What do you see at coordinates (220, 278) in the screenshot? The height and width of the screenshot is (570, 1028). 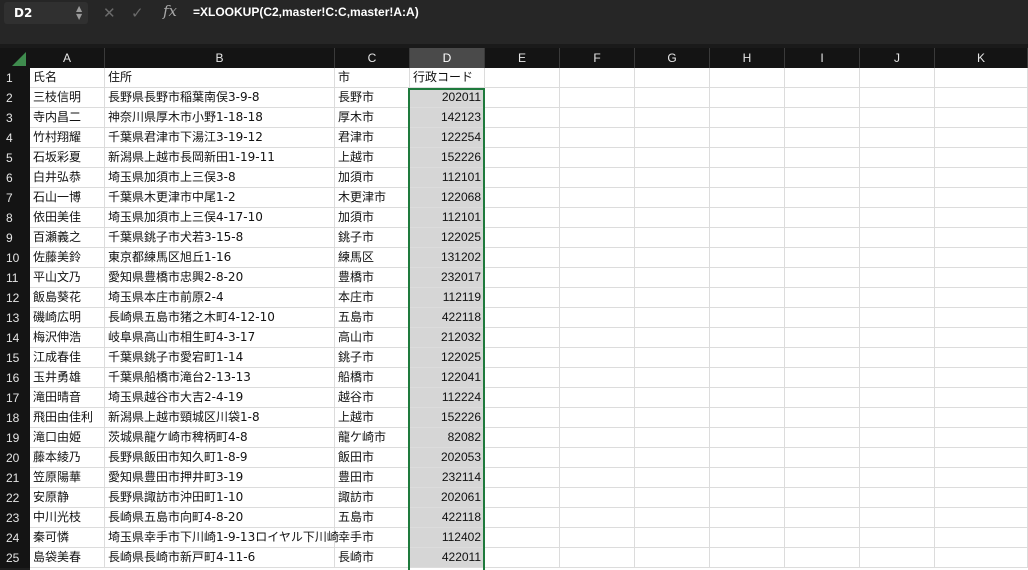 I see `address-cell: 愛知県豊橋市忠興2-8-20` at bounding box center [220, 278].